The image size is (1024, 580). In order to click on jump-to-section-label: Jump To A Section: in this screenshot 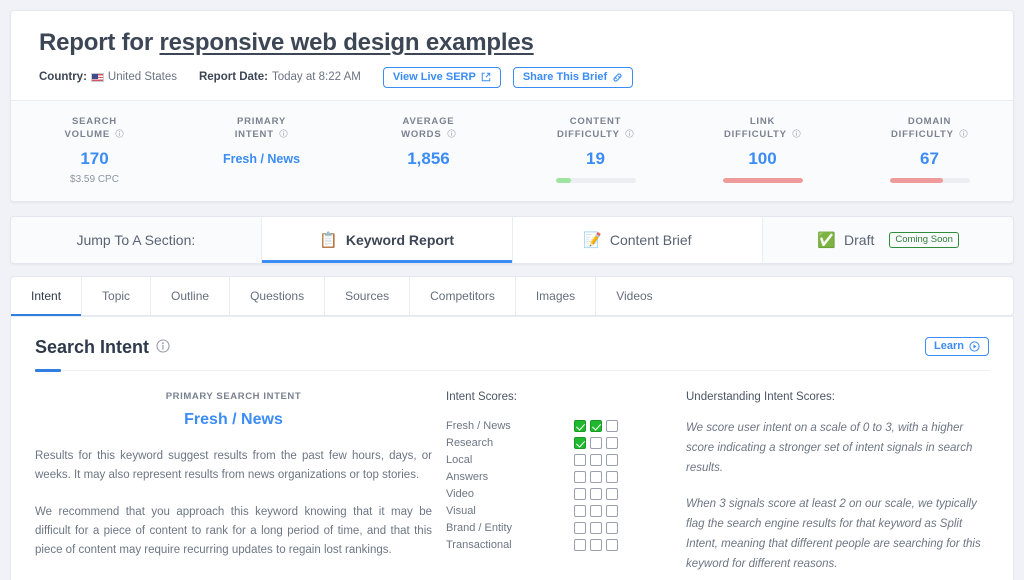, I will do `click(136, 240)`.